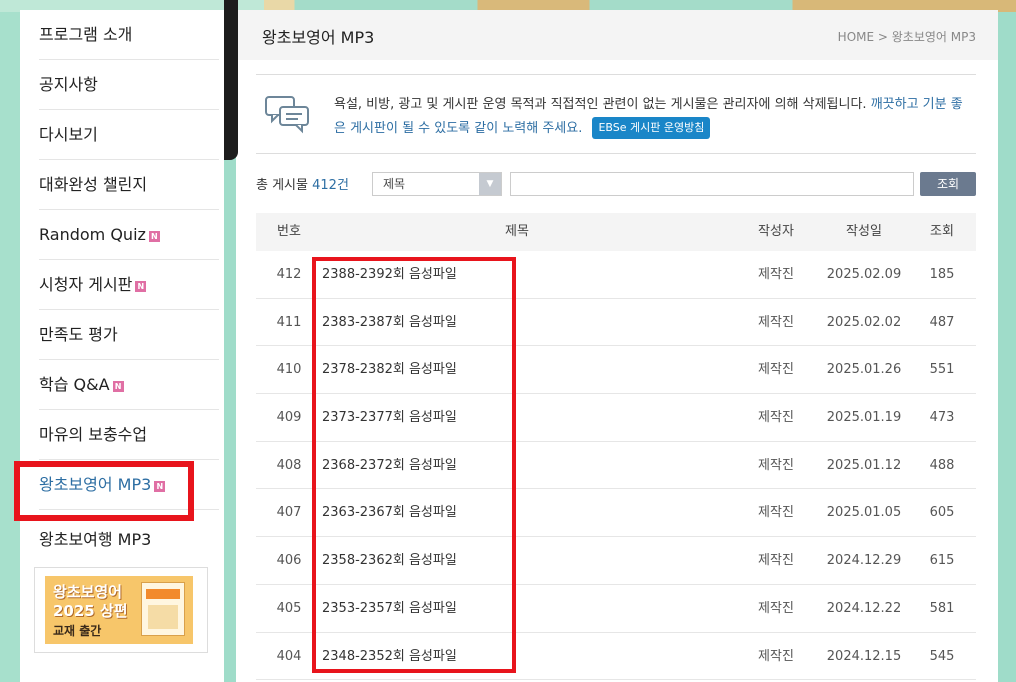 The image size is (1016, 682). I want to click on sidebar-item-program-intro: 프로그램 소개, so click(129, 35).